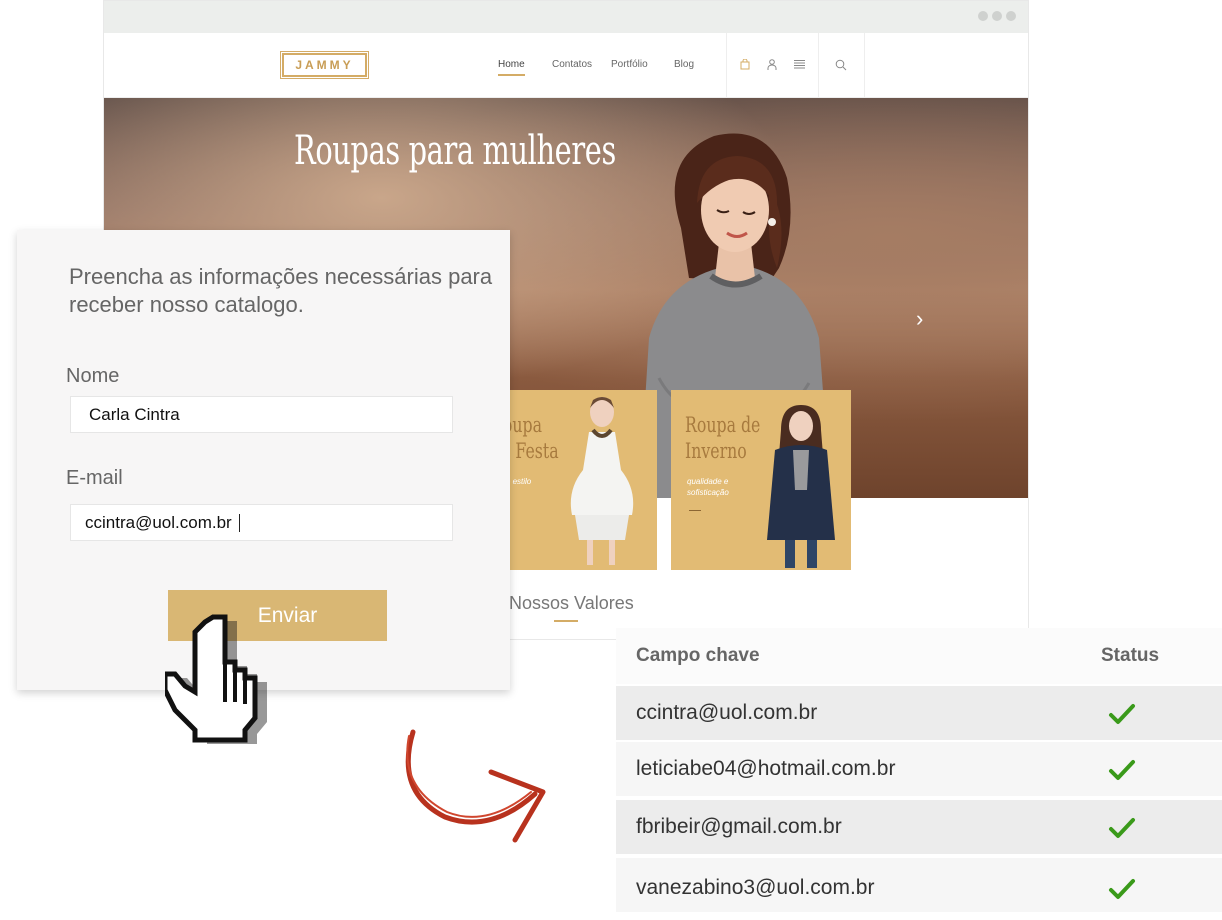 The image size is (1222, 920). I want to click on email-field: ccintra@uol.com.br, so click(261, 522).